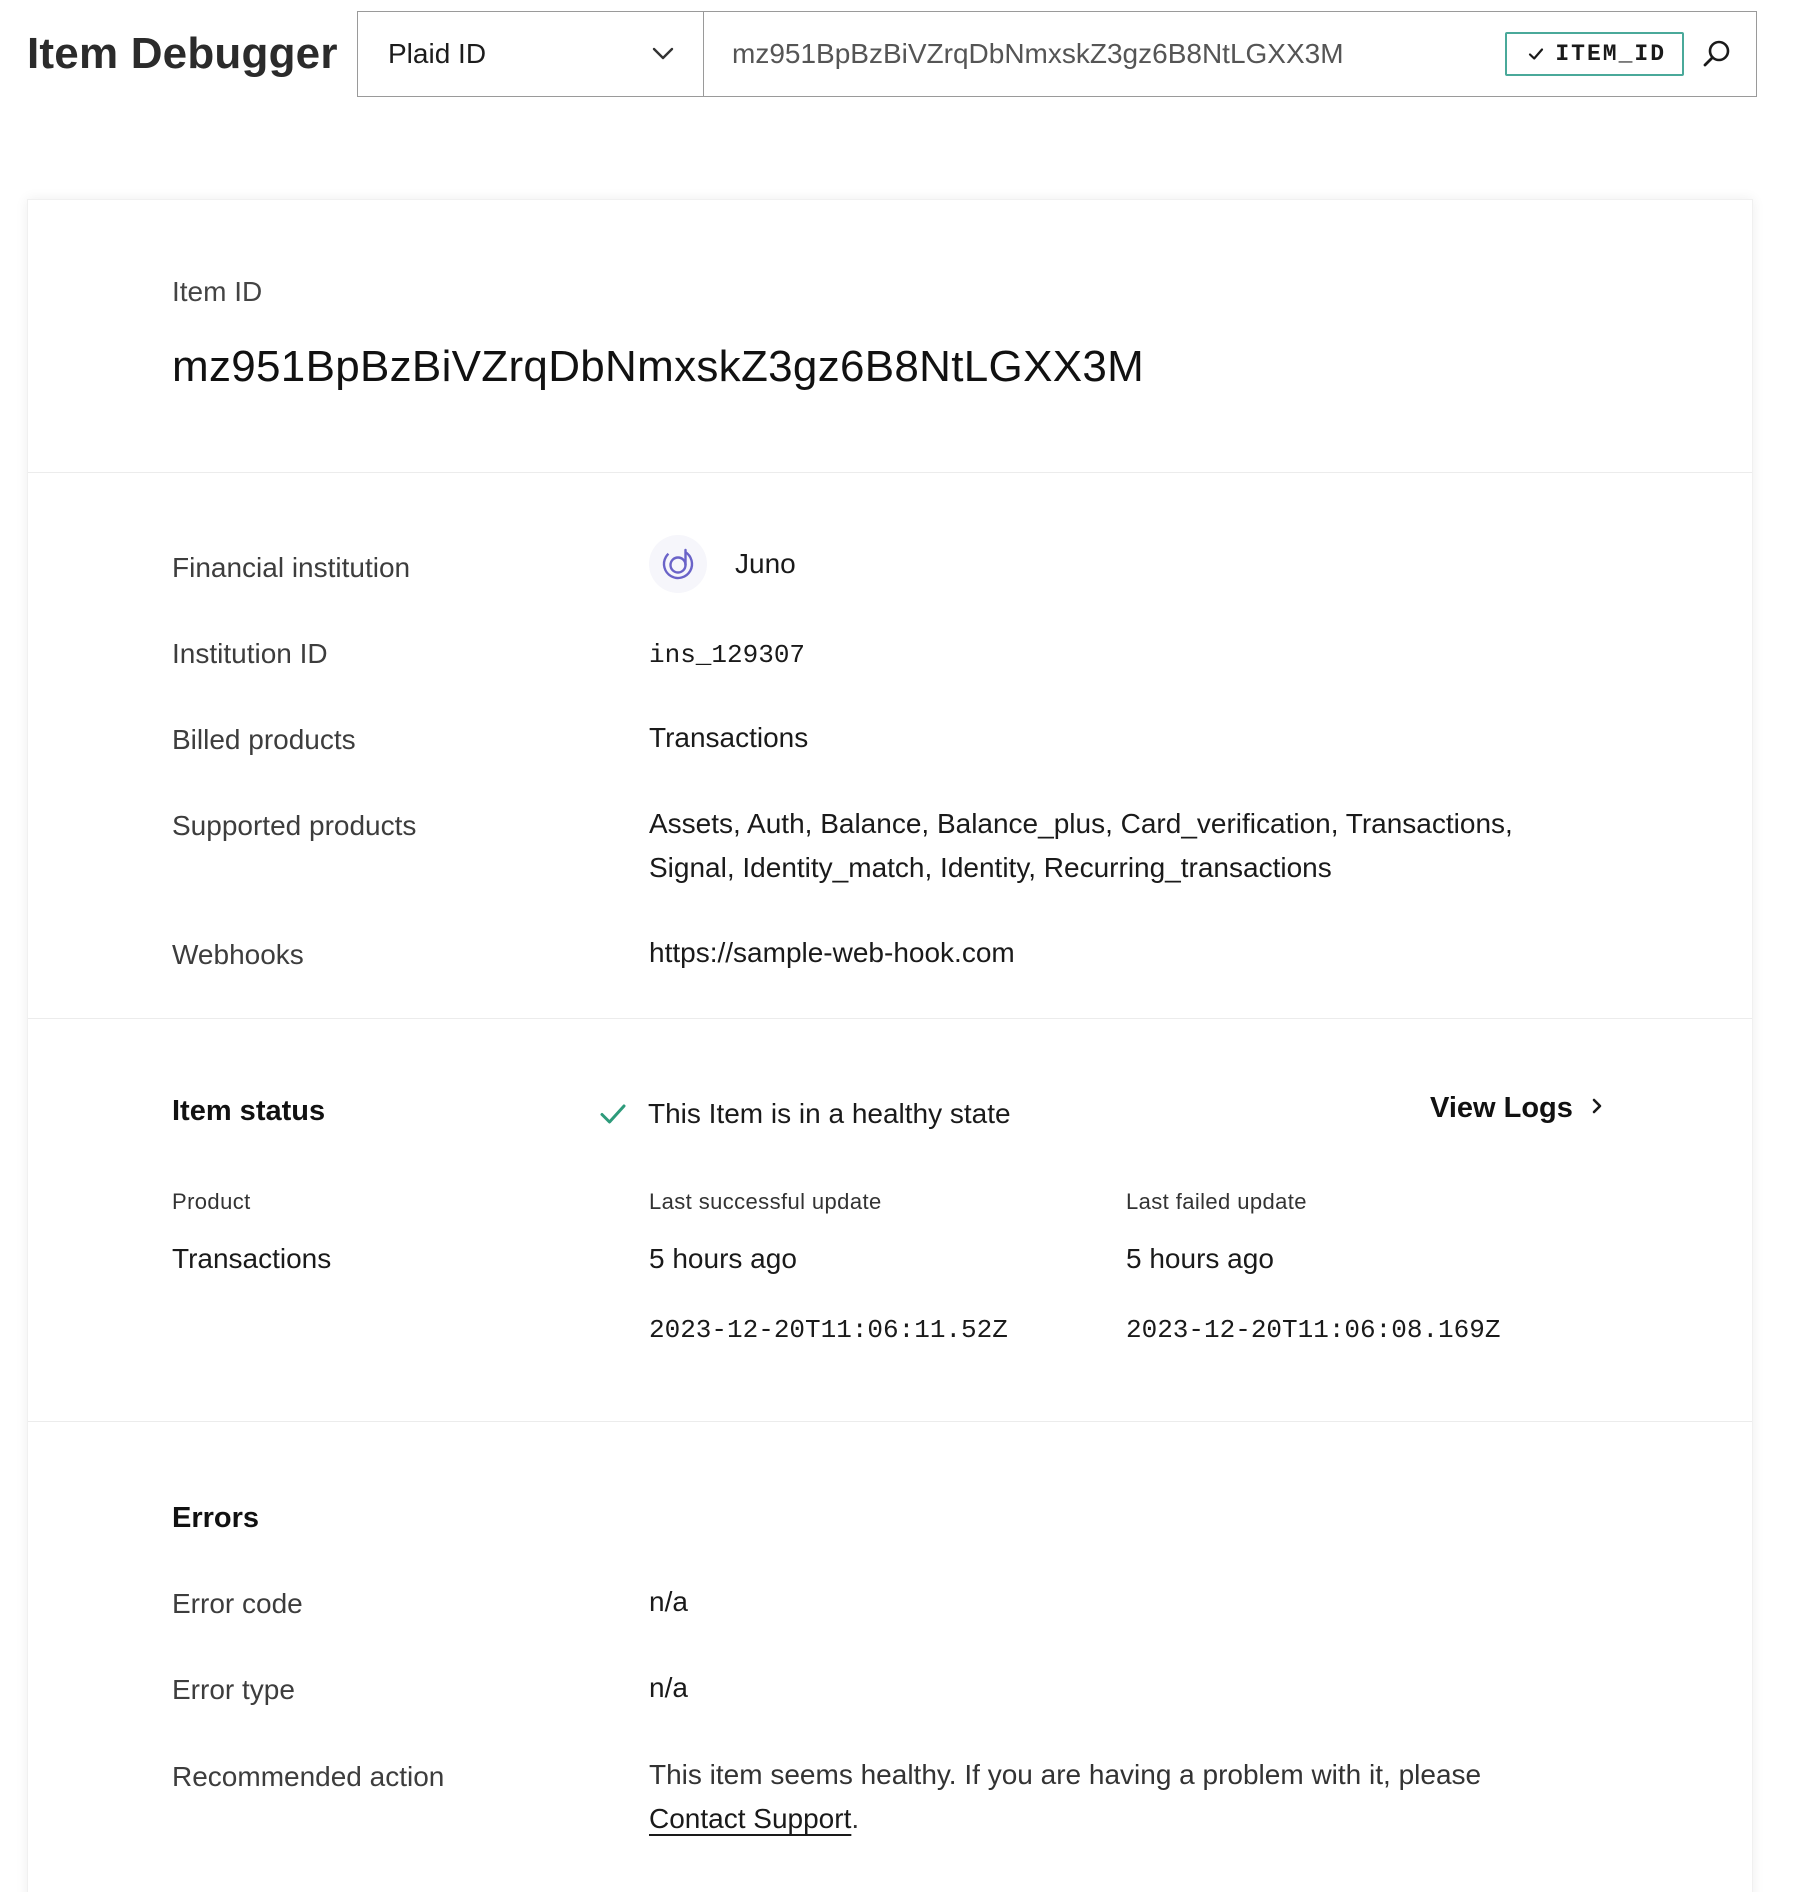 The height and width of the screenshot is (1892, 1796). Describe the element at coordinates (729, 737) in the screenshot. I see `billed-products-value: Transactions` at that location.